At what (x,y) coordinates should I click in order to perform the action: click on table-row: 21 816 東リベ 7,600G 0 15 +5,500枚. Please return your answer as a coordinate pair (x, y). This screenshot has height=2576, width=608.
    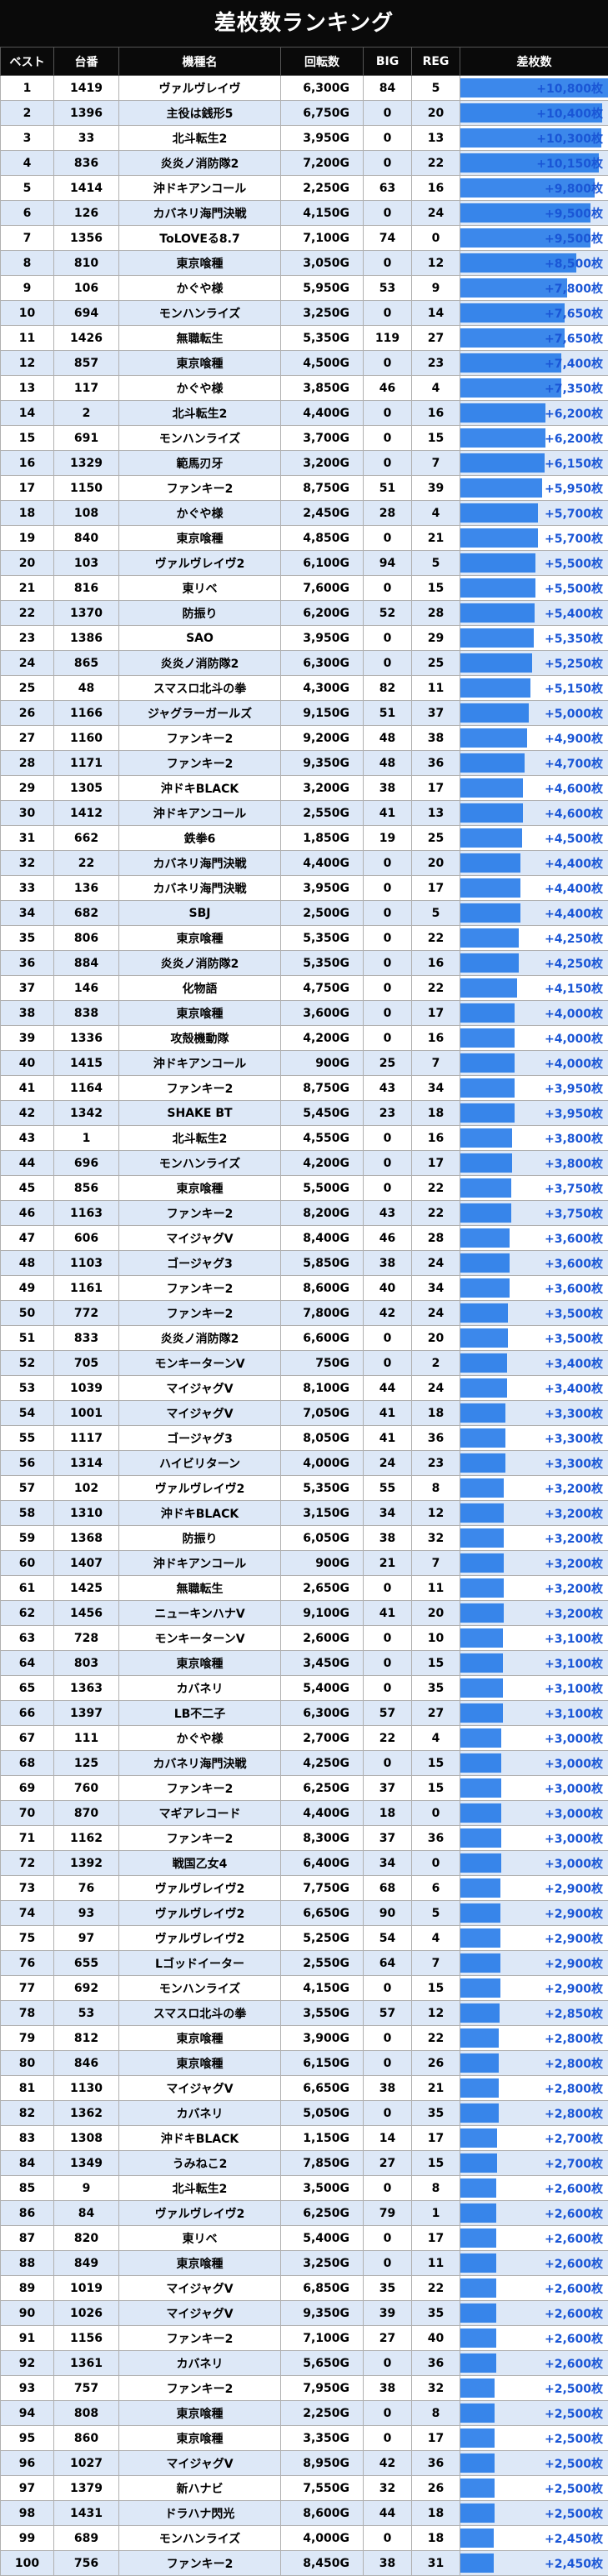
    Looking at the image, I should click on (304, 588).